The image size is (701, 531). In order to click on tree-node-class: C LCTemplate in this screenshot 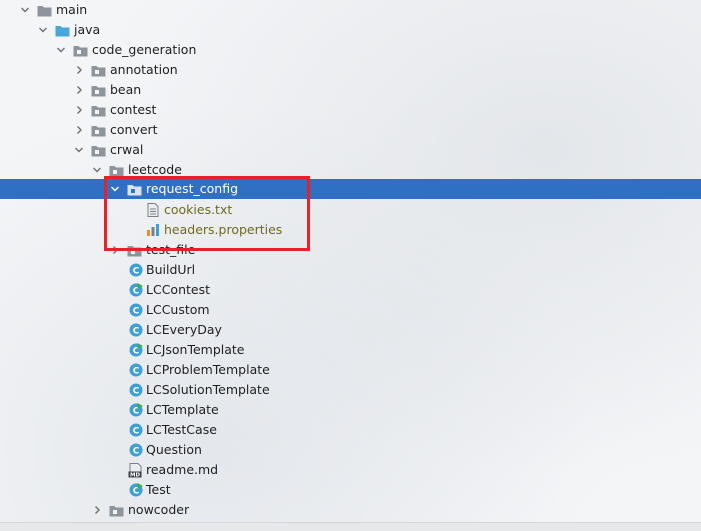, I will do `click(350, 410)`.